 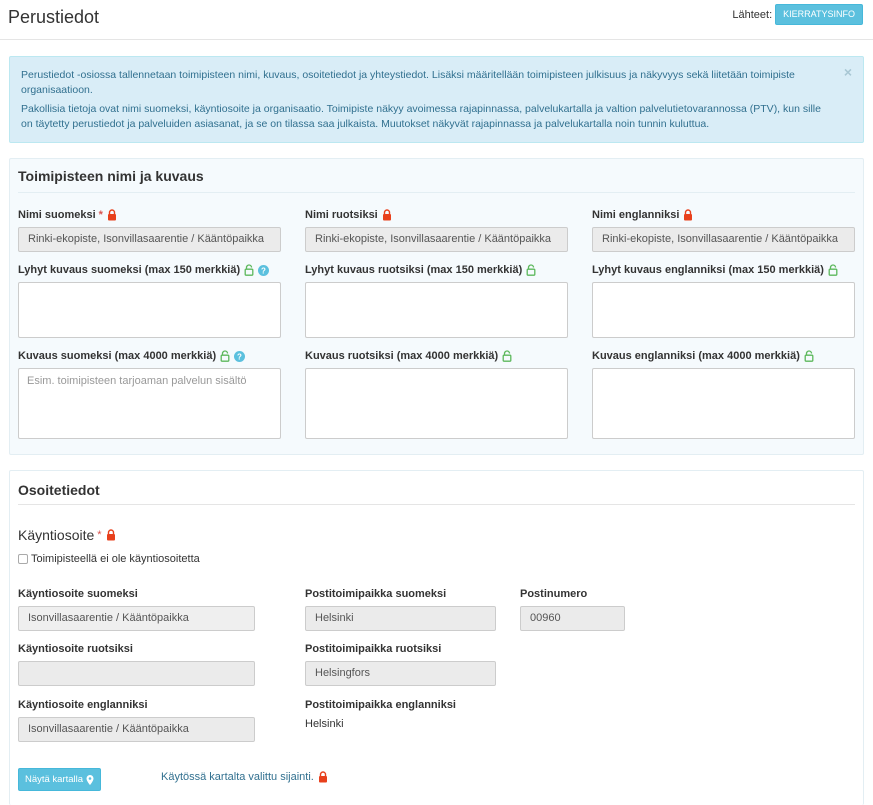 I want to click on visit-address-heading-text: Käyntiosoite, so click(x=56, y=535).